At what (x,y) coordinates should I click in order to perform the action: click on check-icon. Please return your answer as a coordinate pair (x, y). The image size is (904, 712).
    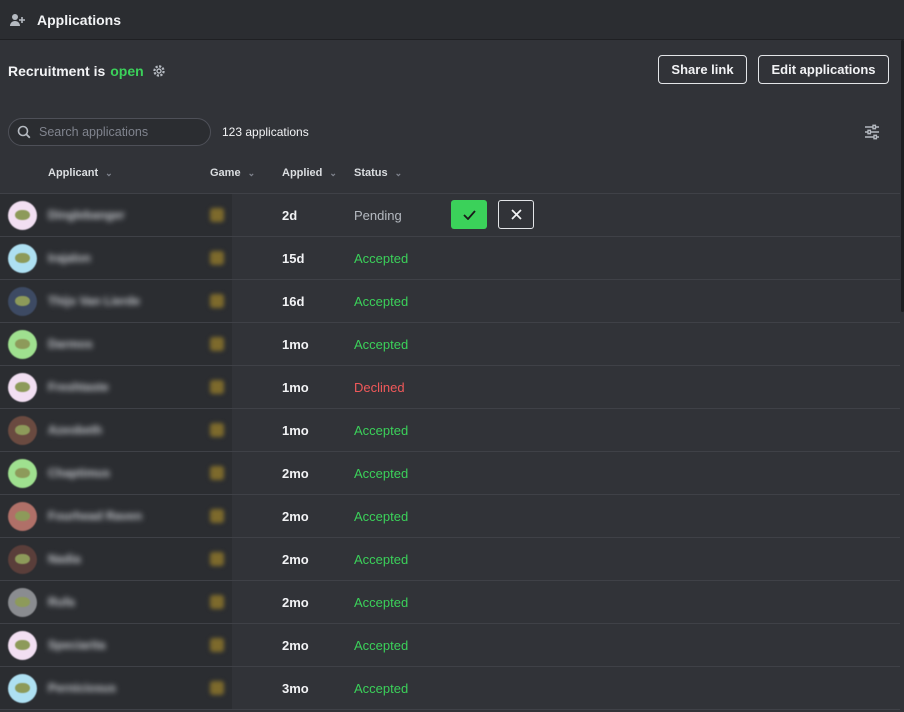
    Looking at the image, I should click on (469, 214).